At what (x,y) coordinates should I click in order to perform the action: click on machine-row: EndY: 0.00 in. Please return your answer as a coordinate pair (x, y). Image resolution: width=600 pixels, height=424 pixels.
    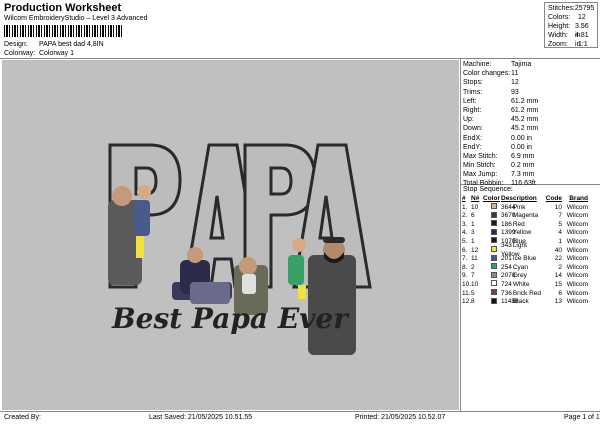
    Looking at the image, I should click on (530, 147).